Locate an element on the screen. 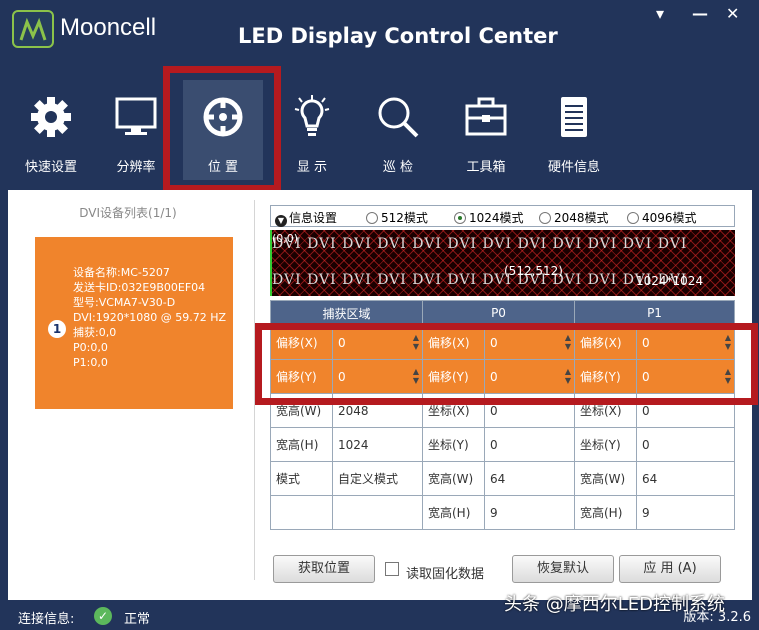  table-cell: 模式 is located at coordinates (301, 478).